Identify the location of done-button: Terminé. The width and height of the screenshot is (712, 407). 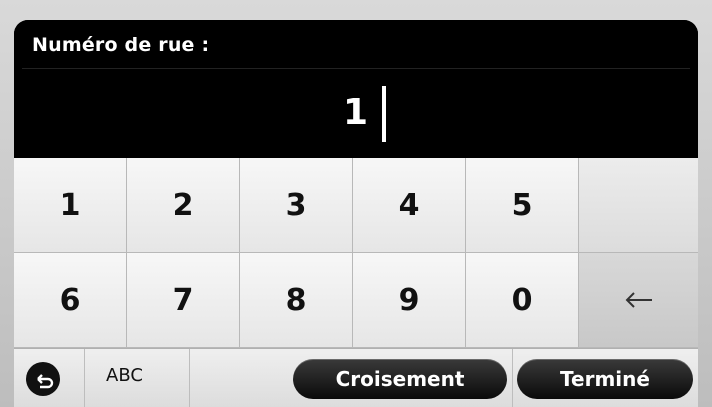
(605, 379).